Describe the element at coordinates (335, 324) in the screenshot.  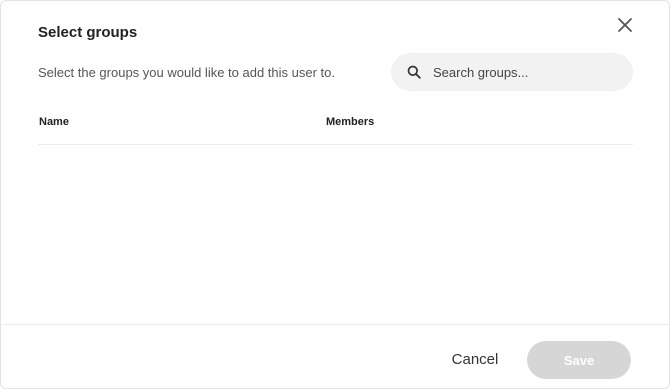
I see `footer-divider` at that location.